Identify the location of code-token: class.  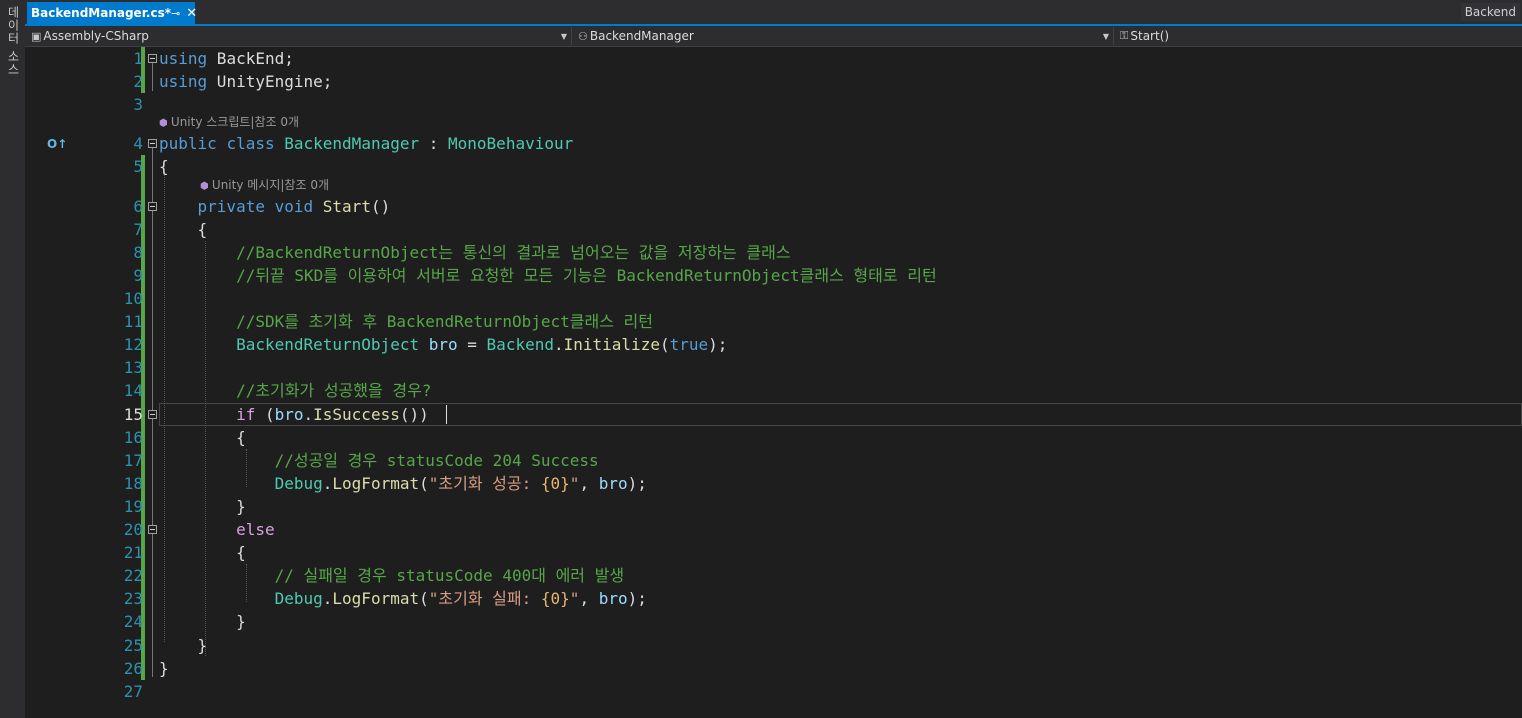
(250, 143).